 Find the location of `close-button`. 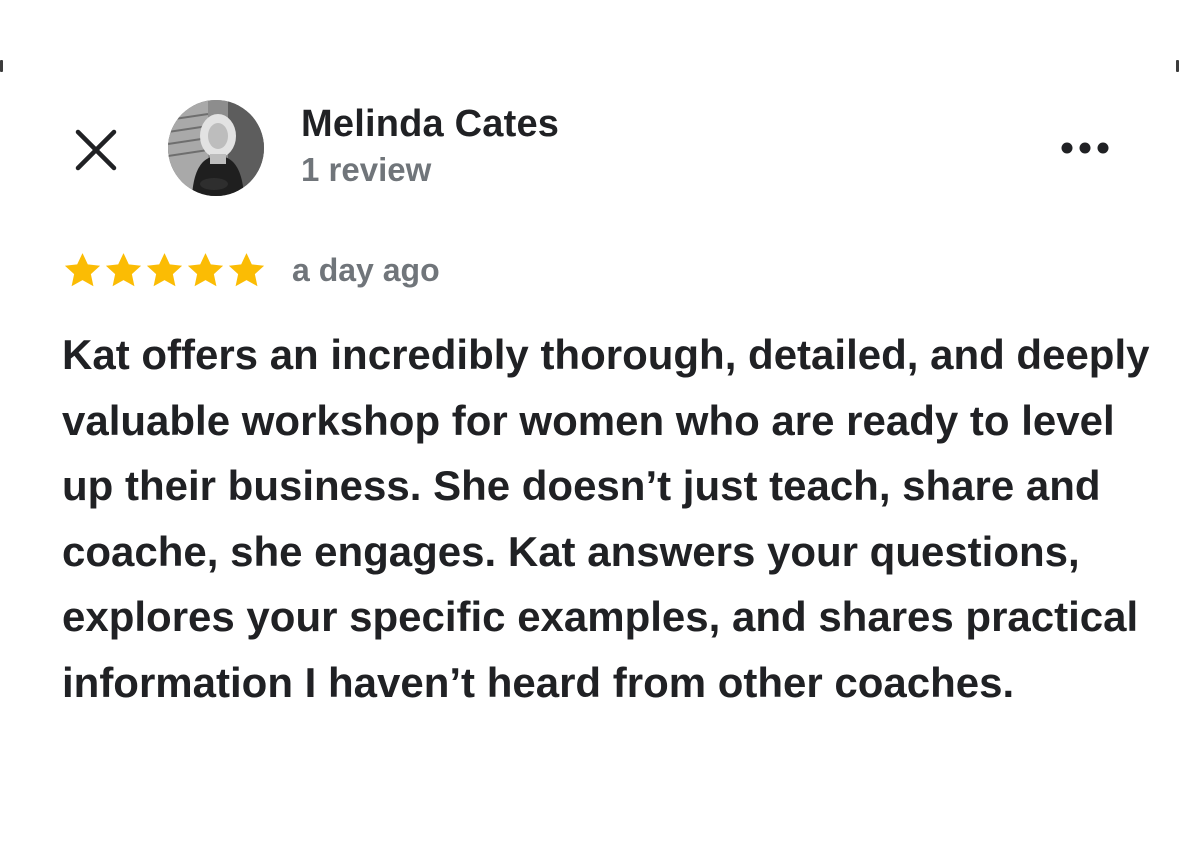

close-button is located at coordinates (96, 150).